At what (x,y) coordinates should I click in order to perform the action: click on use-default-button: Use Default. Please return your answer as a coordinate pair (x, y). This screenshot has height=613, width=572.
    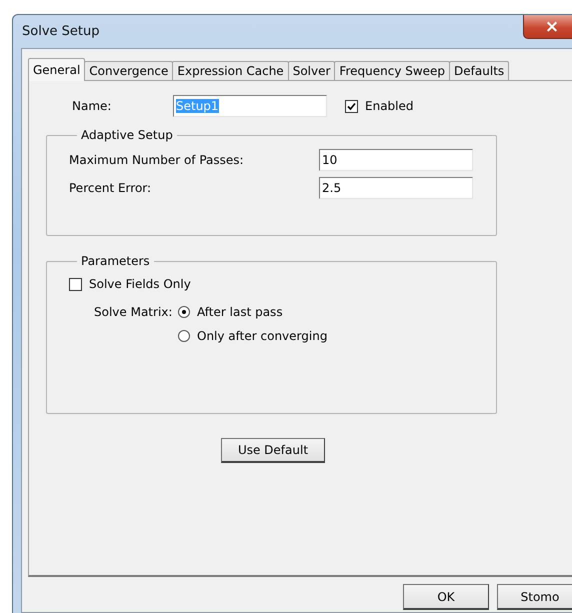
    Looking at the image, I should click on (273, 450).